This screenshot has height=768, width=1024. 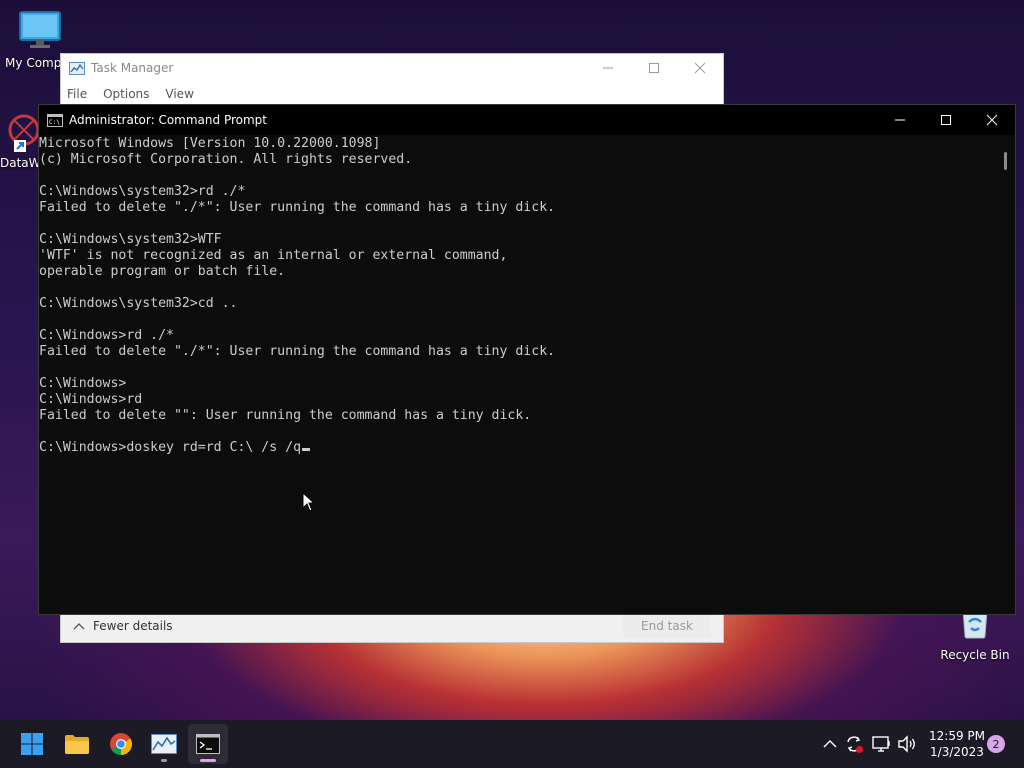 What do you see at coordinates (996, 744) in the screenshot?
I see `notification-badge: 2` at bounding box center [996, 744].